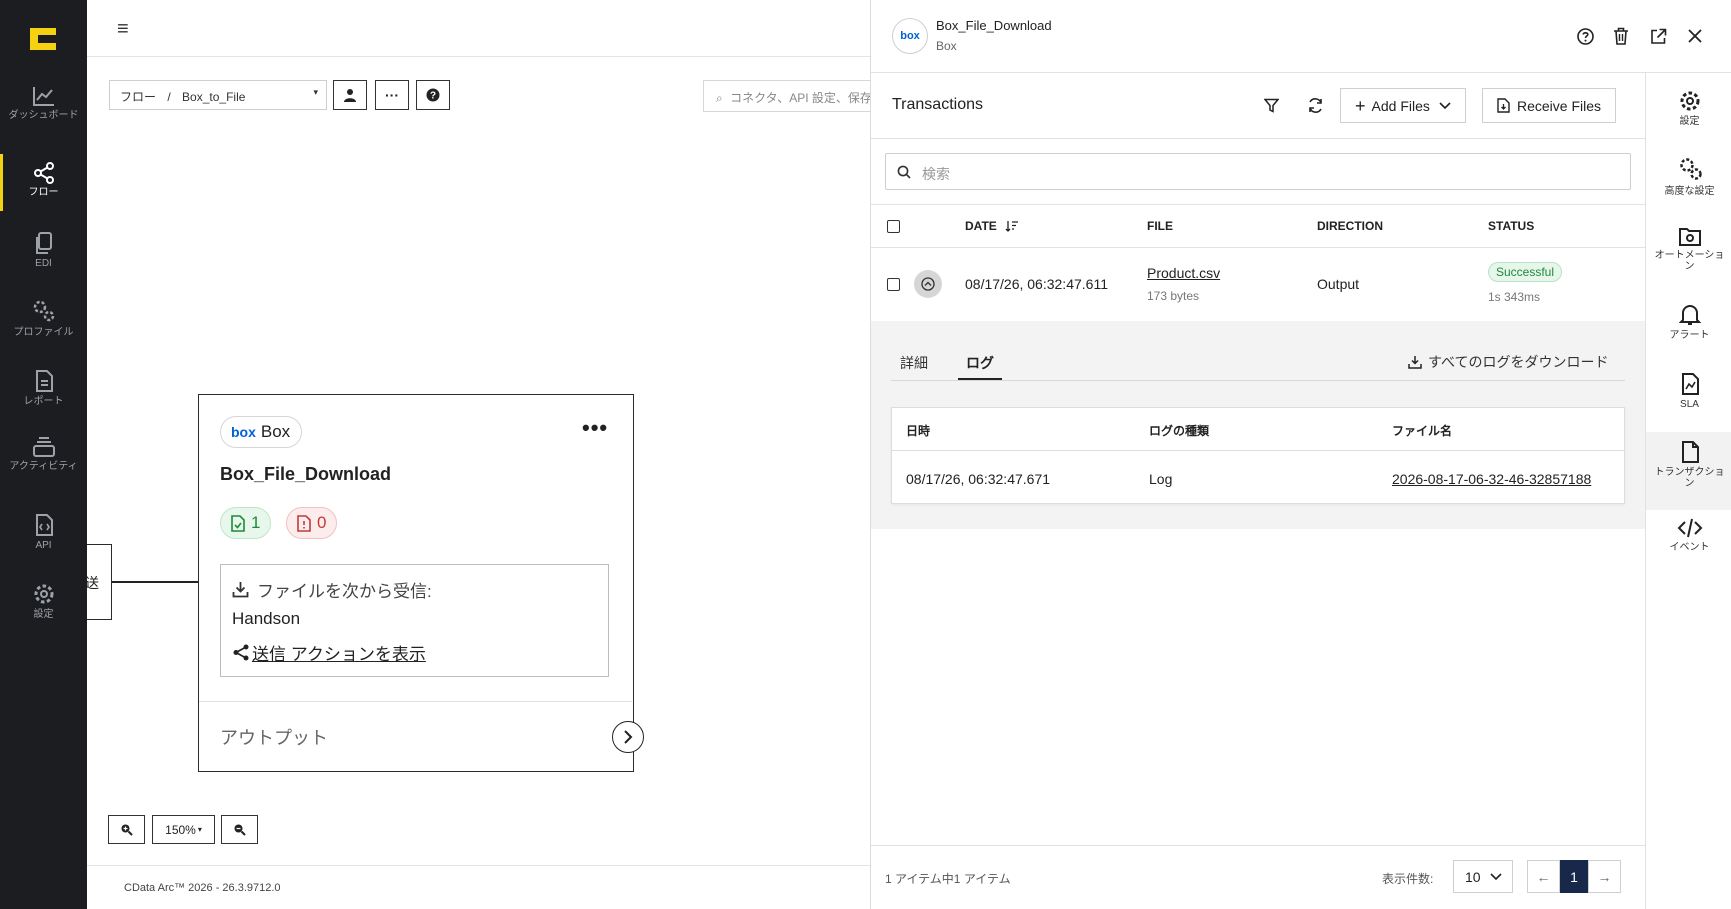 The width and height of the screenshot is (1731, 909). Describe the element at coordinates (992, 226) in the screenshot. I see `column-date: DATE` at that location.